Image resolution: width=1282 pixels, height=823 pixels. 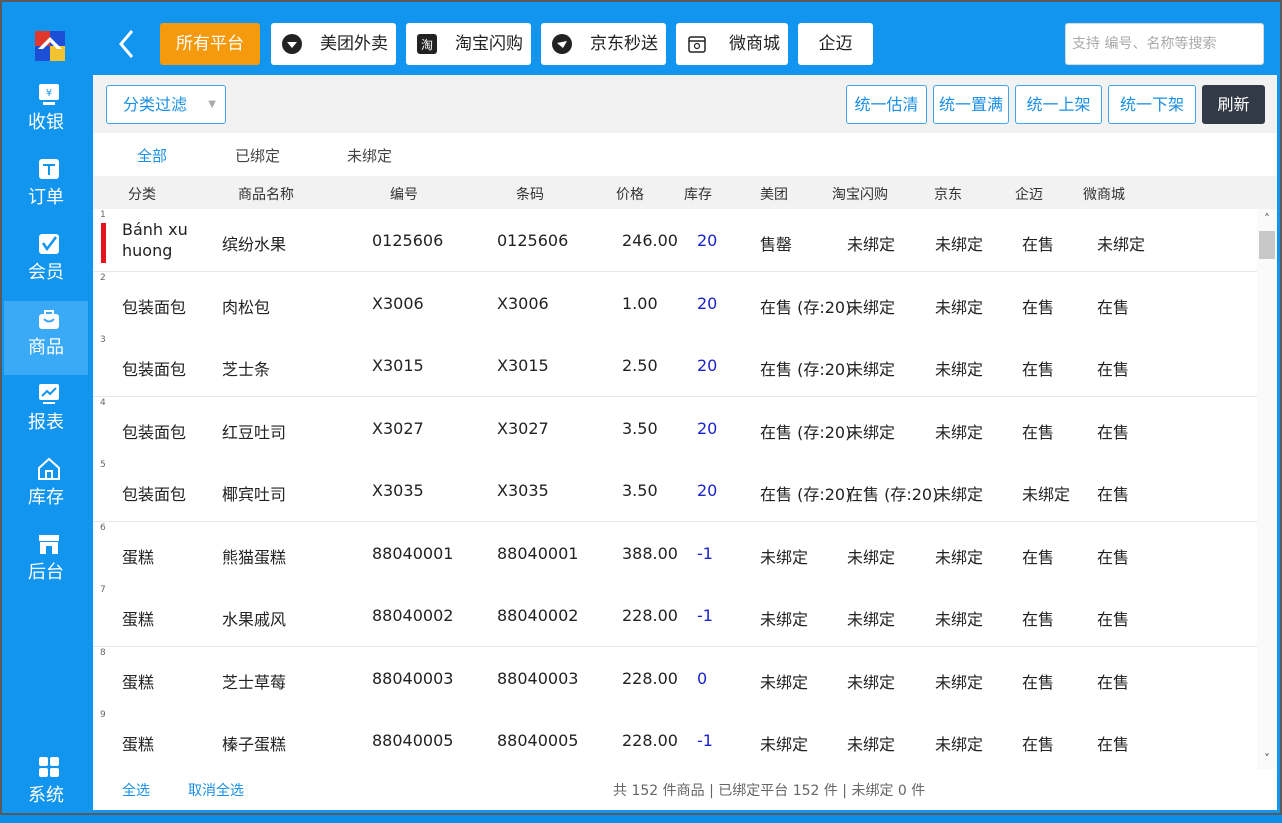 I want to click on search-placeholder: 支持 编号、名称等搜索, so click(x=1144, y=44).